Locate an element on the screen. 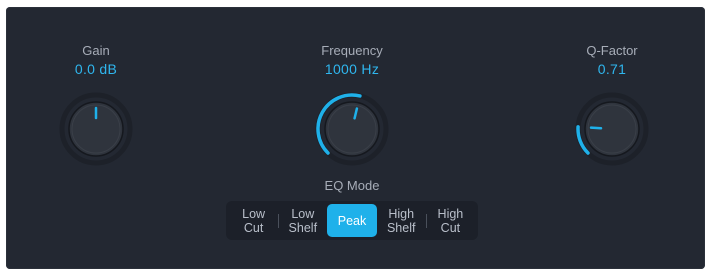 This screenshot has width=707, height=272. gain-section: Gain 0.0 dB is located at coordinates (96, 60).